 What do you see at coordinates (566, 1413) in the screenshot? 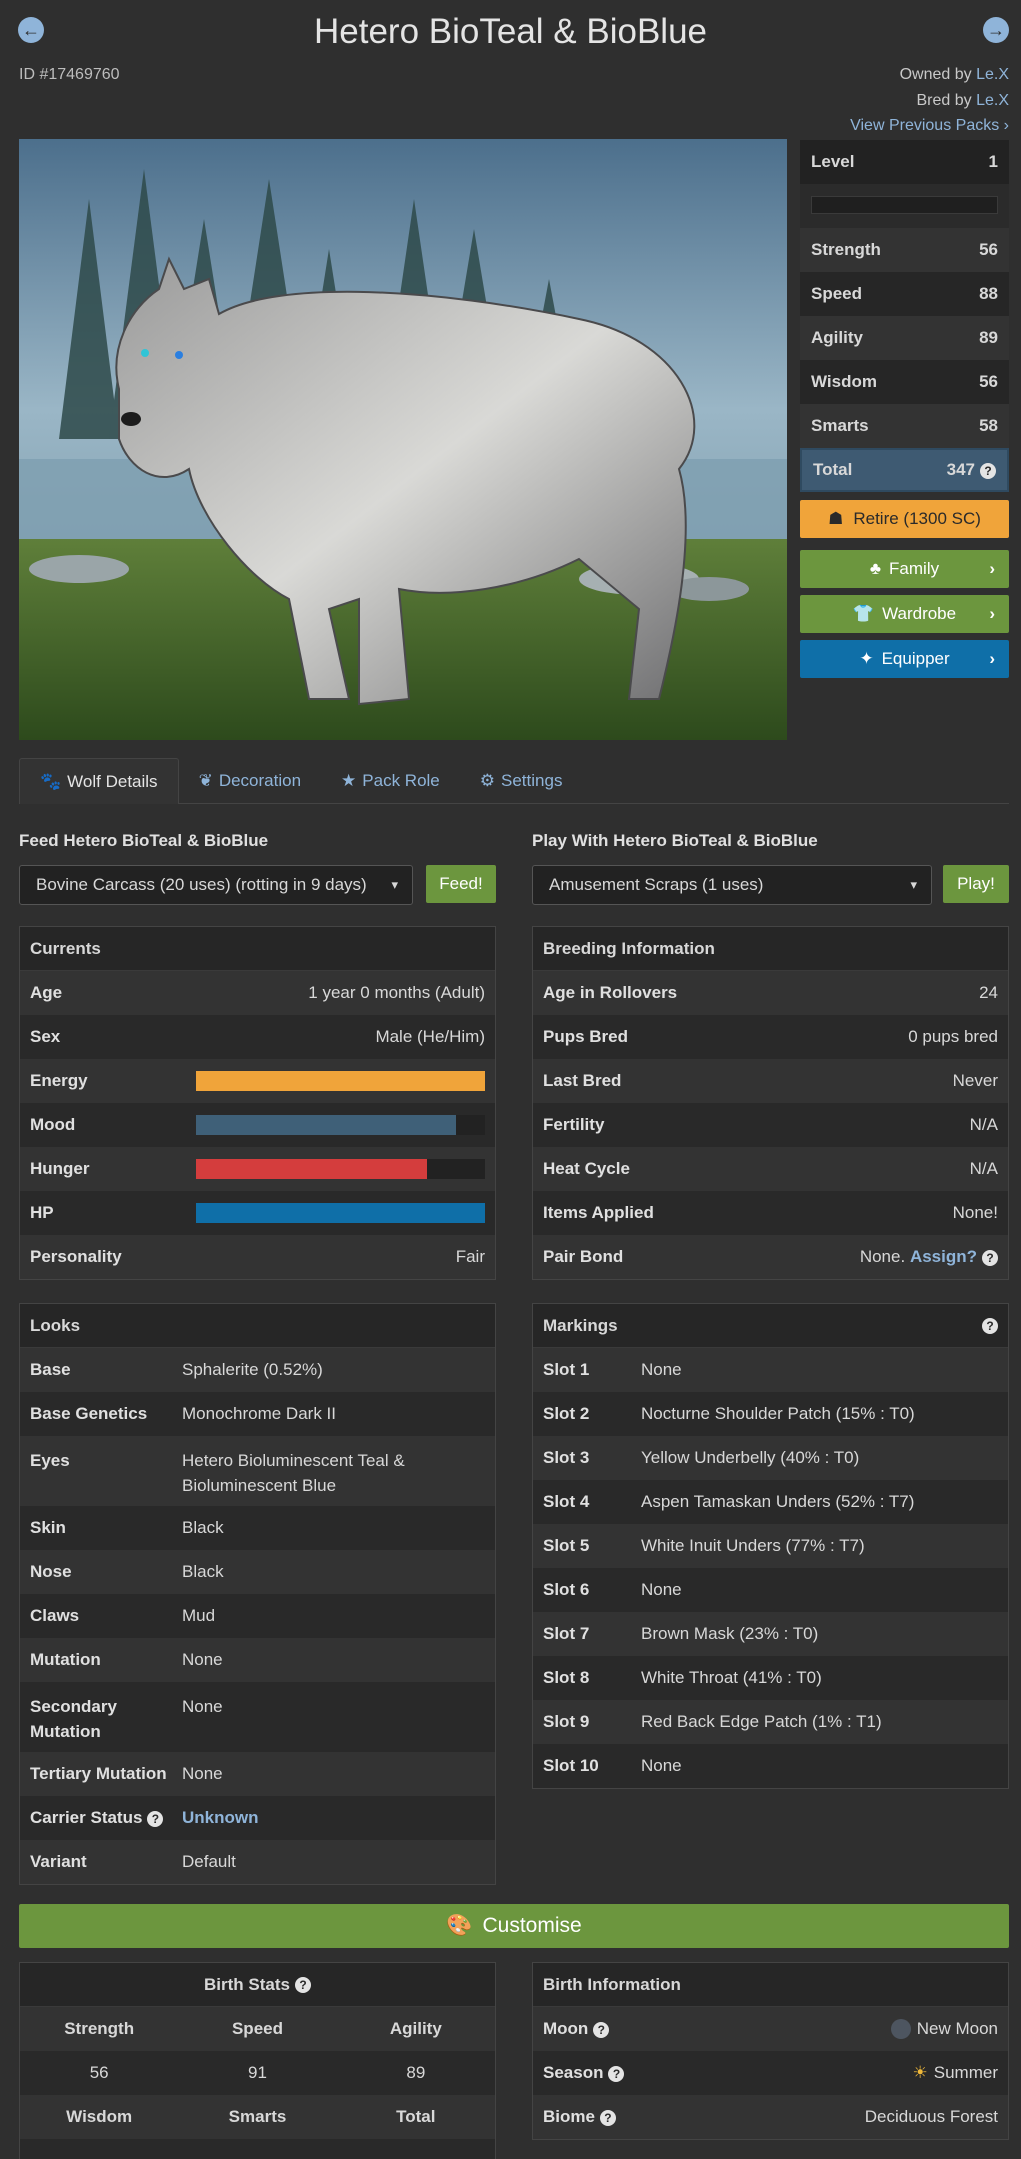
I see `row-label: Slot 2` at bounding box center [566, 1413].